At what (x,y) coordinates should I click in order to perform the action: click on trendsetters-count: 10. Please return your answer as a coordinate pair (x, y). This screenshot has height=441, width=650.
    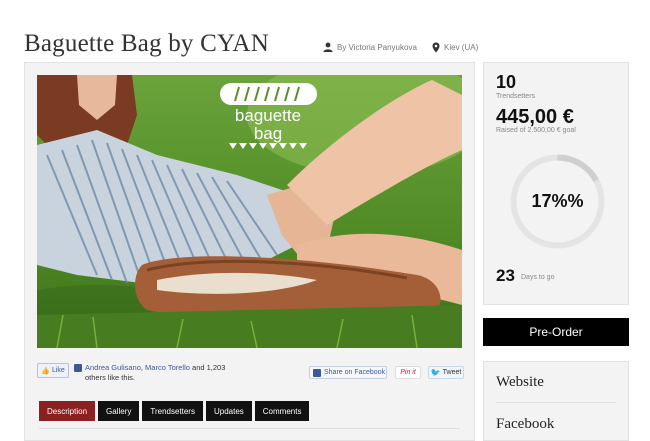
    Looking at the image, I should click on (506, 82).